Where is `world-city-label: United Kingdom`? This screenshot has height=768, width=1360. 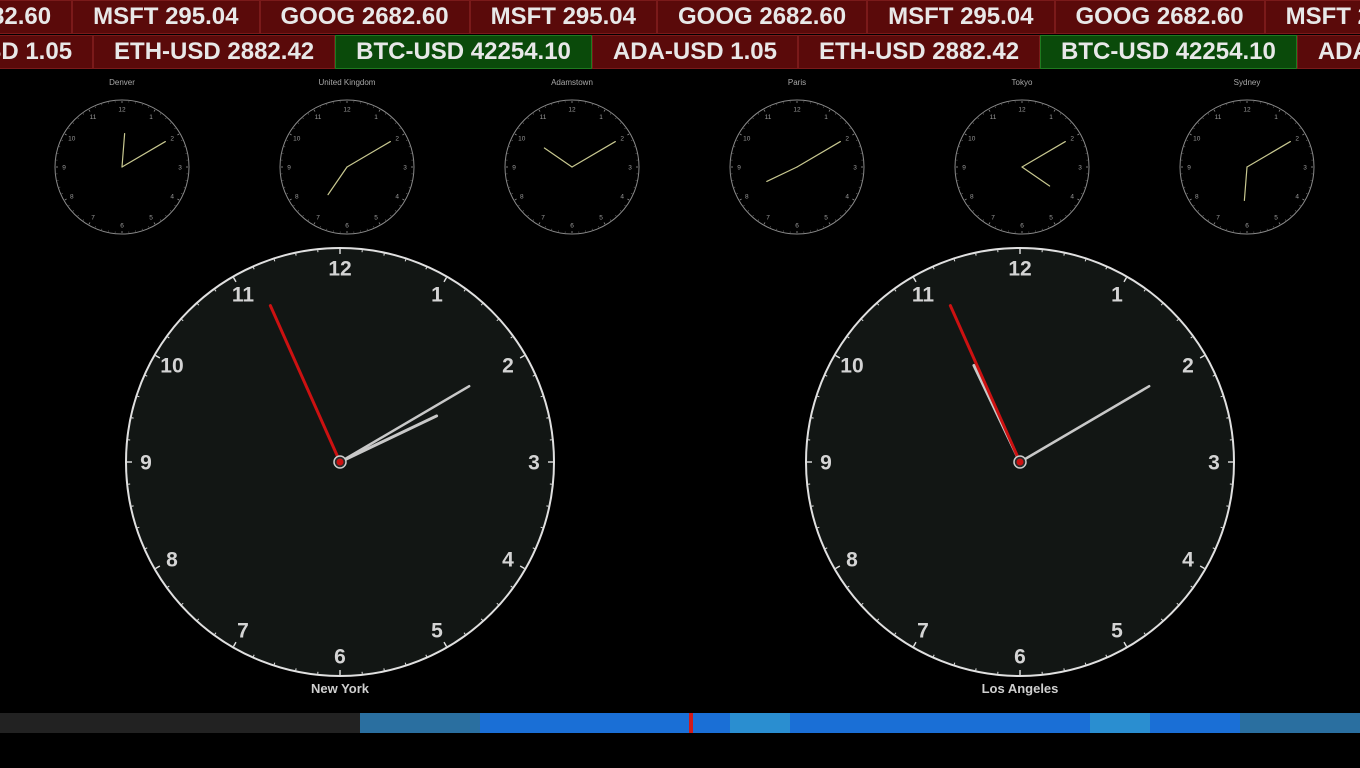
world-city-label: United Kingdom is located at coordinates (347, 82).